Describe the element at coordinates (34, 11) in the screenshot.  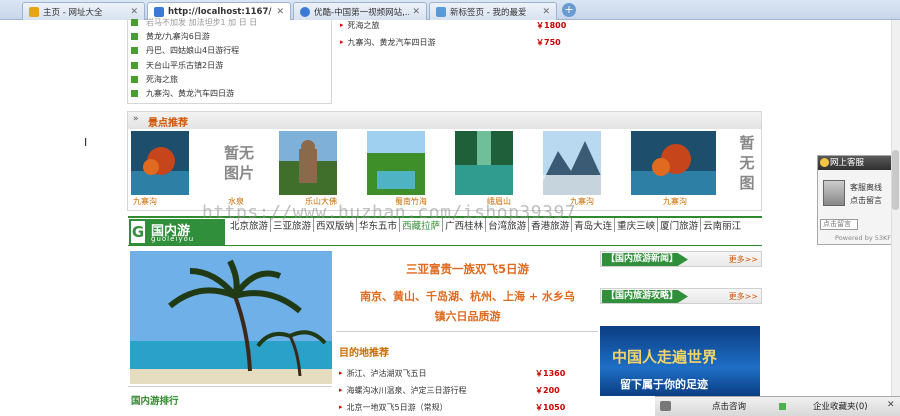
I see `home-icon` at that location.